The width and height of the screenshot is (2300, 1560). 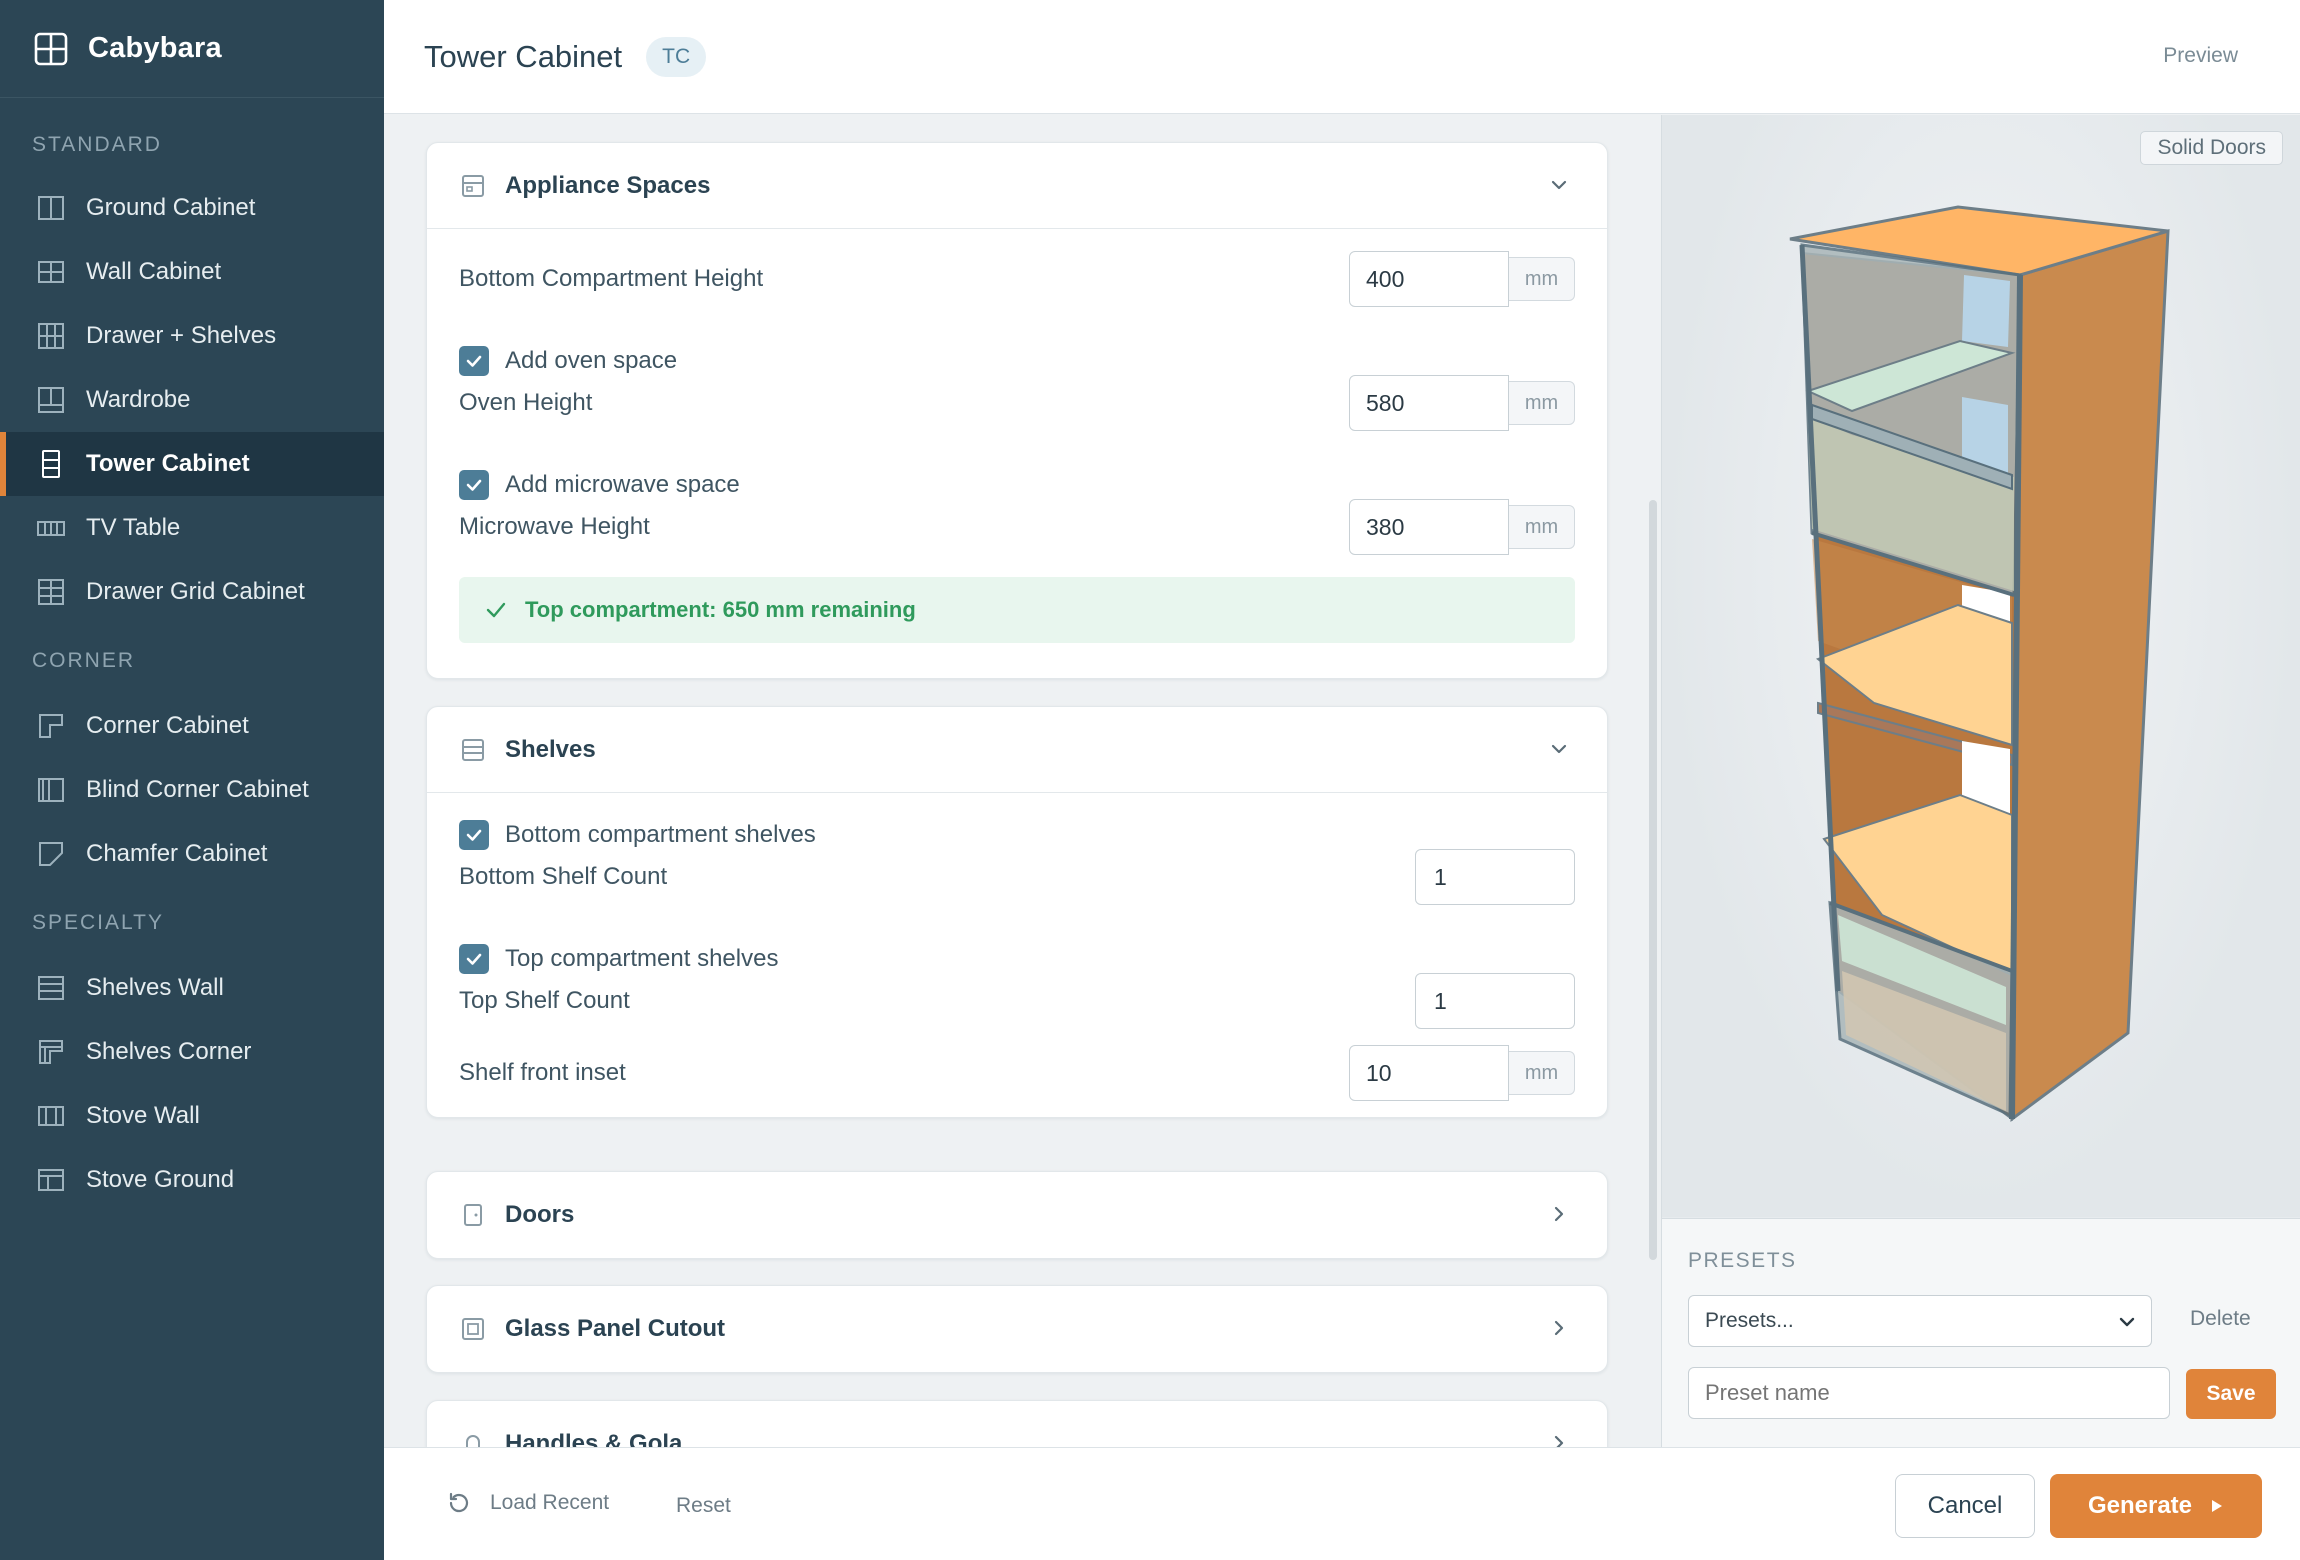 What do you see at coordinates (192, 988) in the screenshot?
I see `sidebar-item-shelves-wall: Shelves Wall` at bounding box center [192, 988].